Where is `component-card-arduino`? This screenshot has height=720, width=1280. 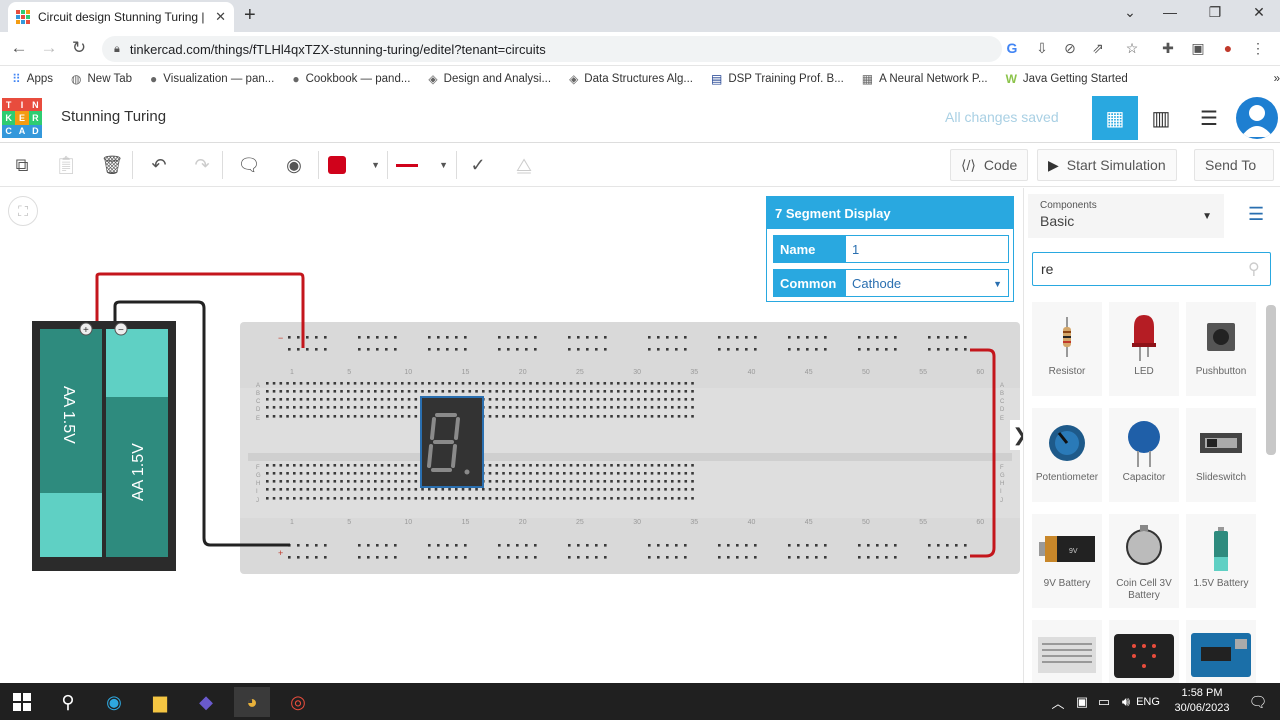
component-card-arduino is located at coordinates (1221, 651).